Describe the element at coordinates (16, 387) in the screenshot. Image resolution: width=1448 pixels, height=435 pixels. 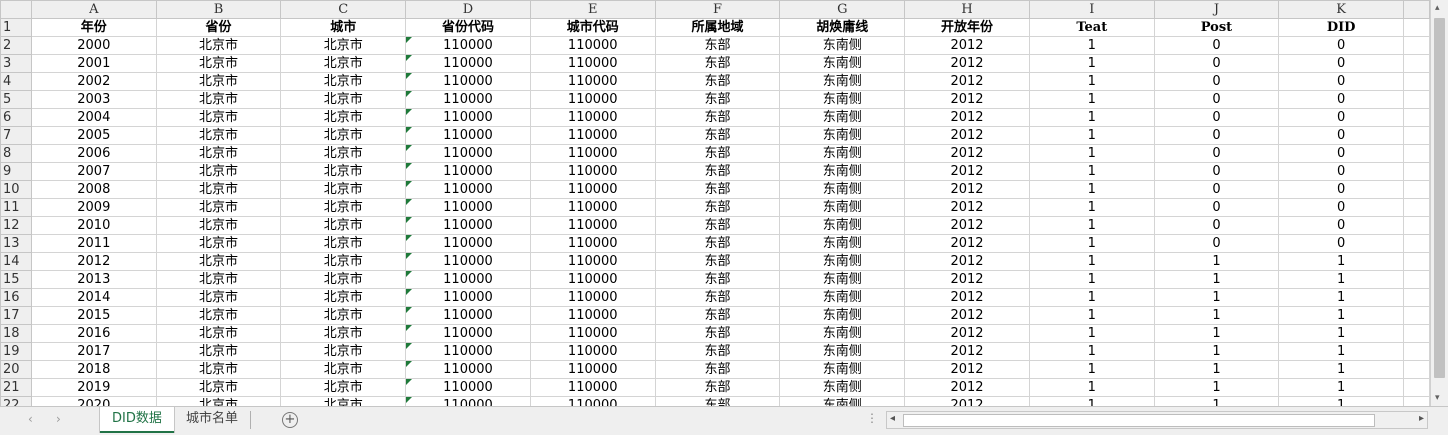
I see `row-header: 21` at that location.